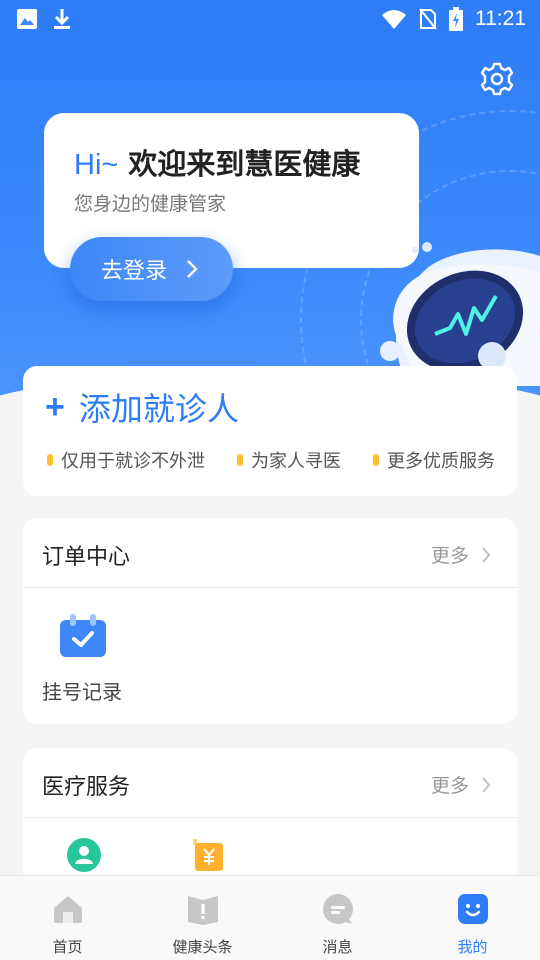 Image resolution: width=540 pixels, height=960 pixels. I want to click on add-patient-title: + 添加就诊人, so click(142, 407).